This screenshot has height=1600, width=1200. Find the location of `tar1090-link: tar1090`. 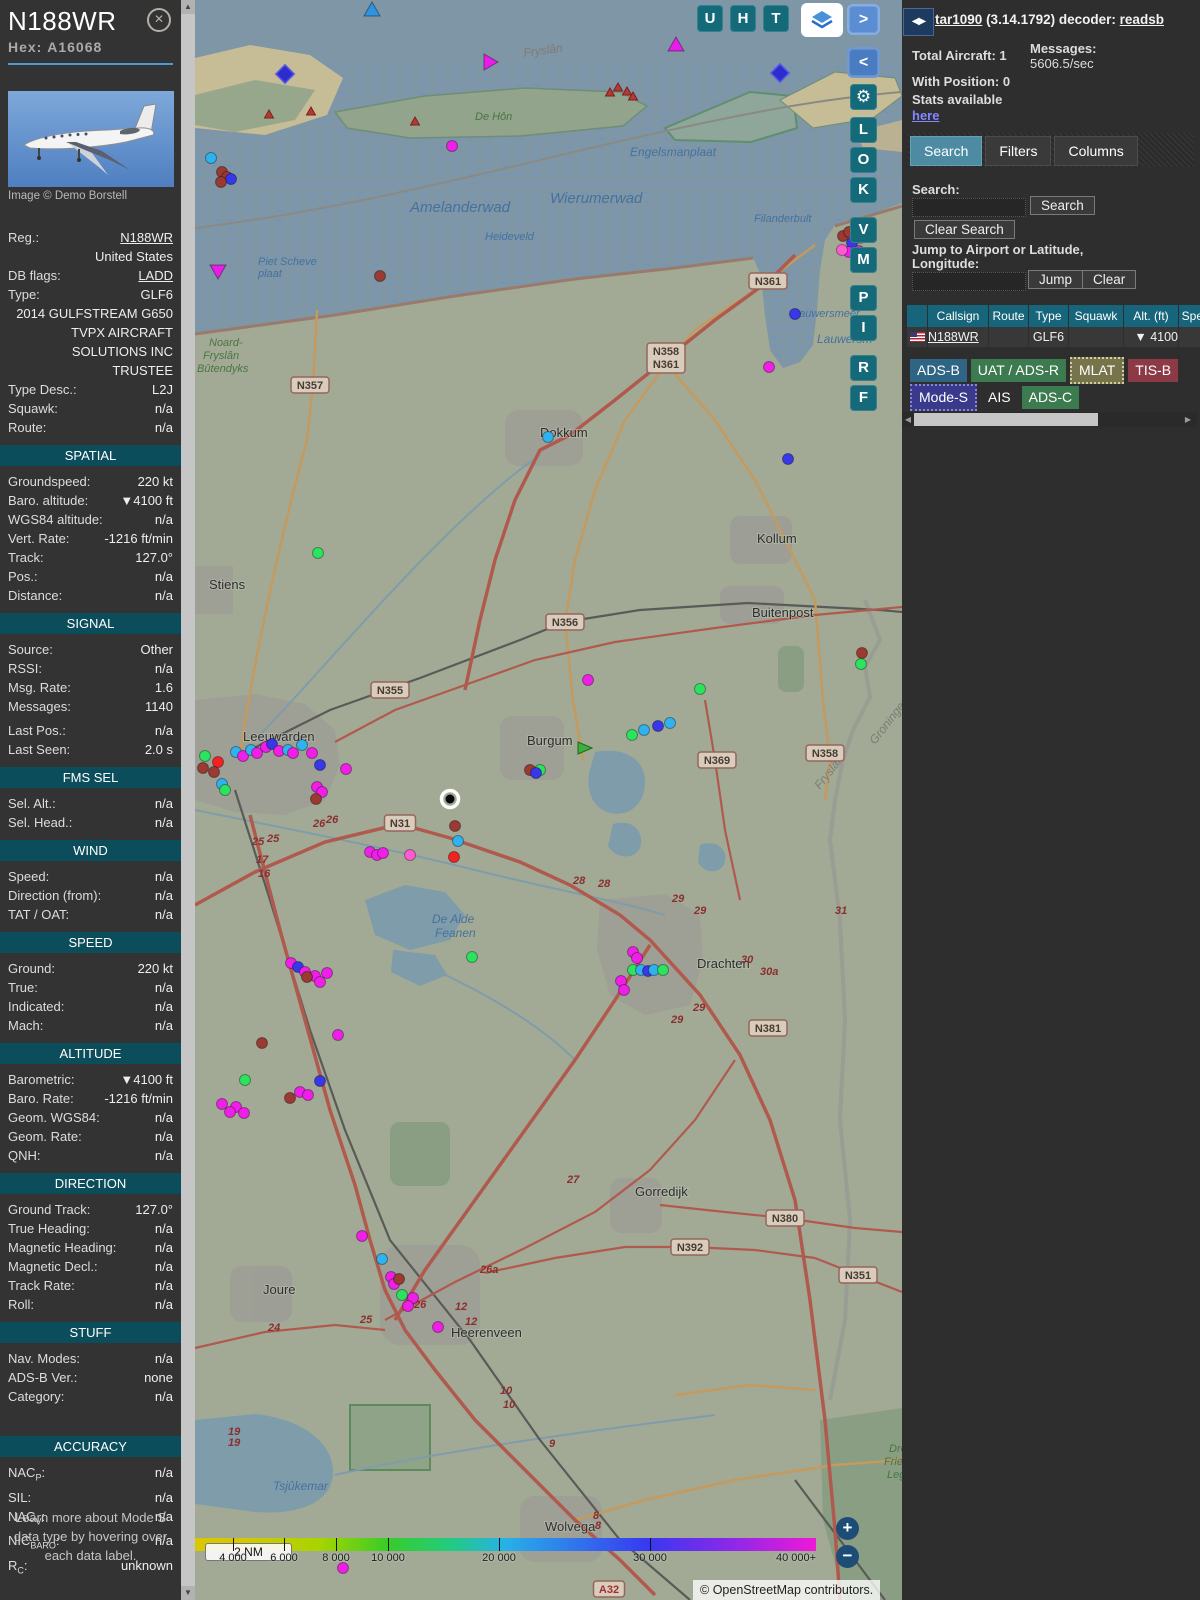

tar1090-link: tar1090 is located at coordinates (958, 19).